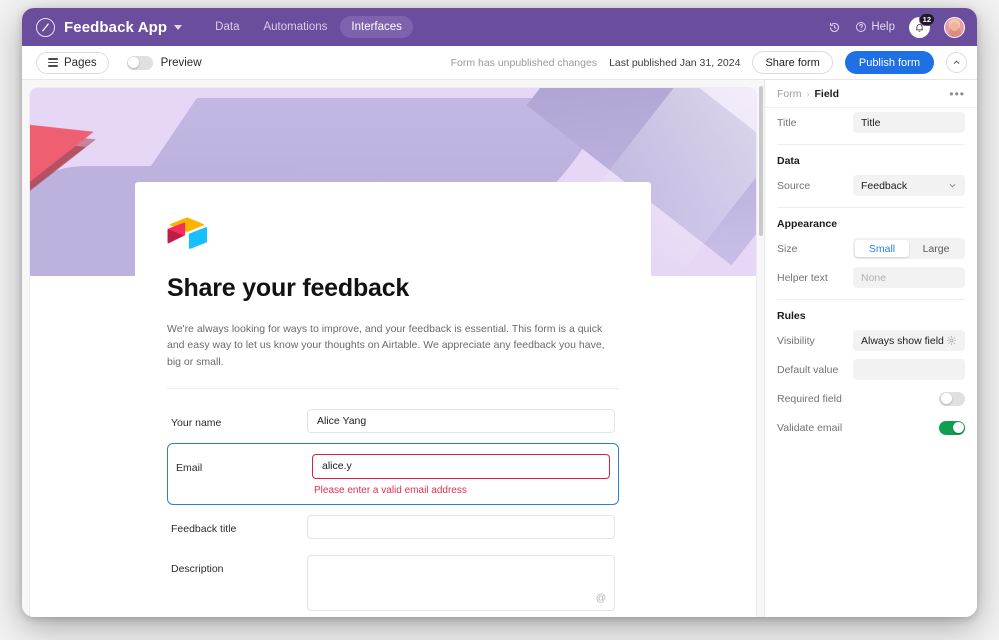  What do you see at coordinates (80, 62) in the screenshot?
I see `pages-label: Pages` at bounding box center [80, 62].